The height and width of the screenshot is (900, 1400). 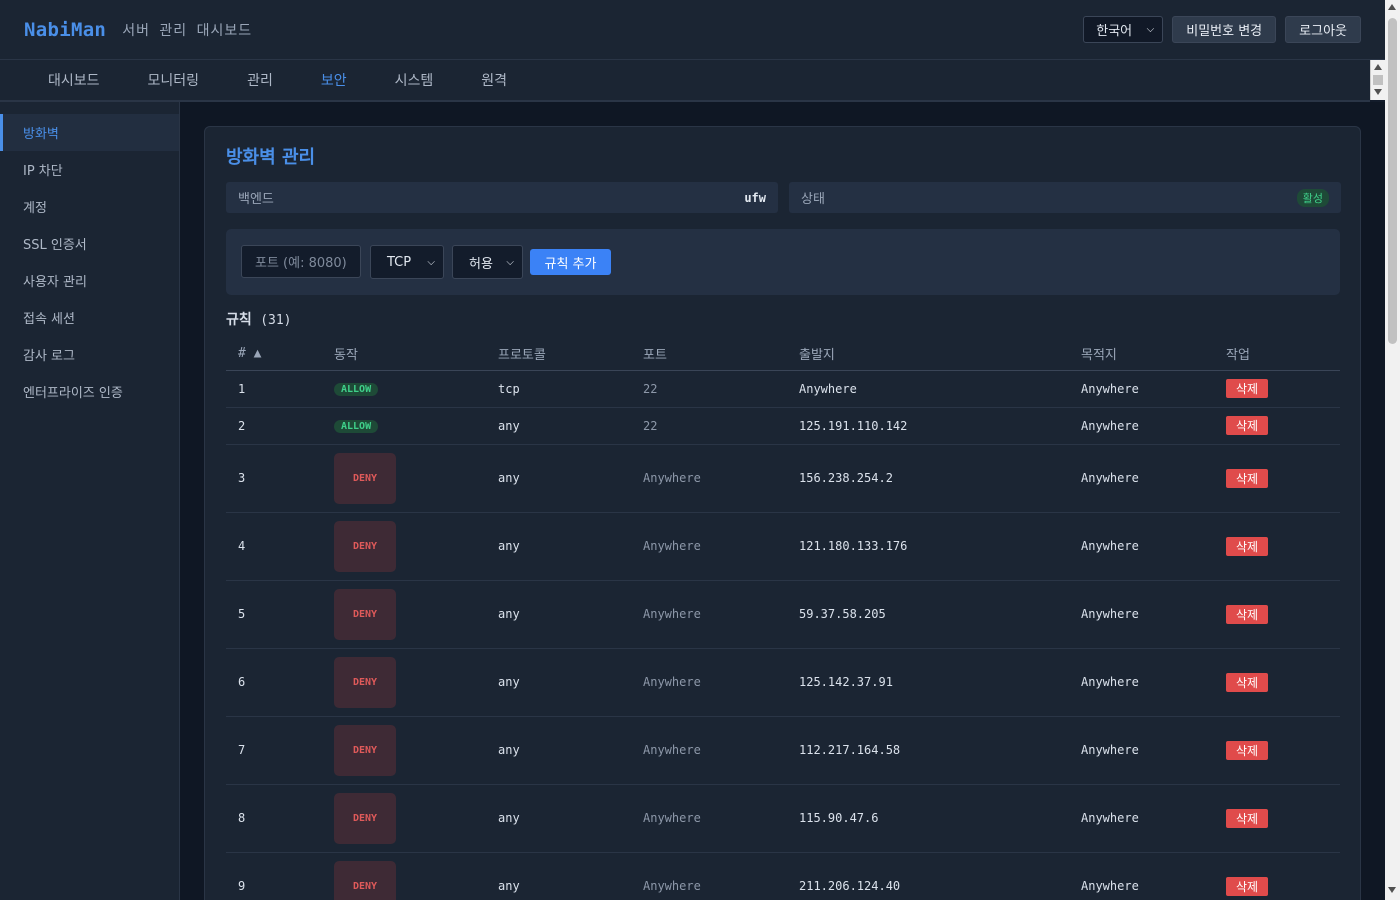 What do you see at coordinates (928, 818) in the screenshot?
I see `rule-from: 115.90.47.6` at bounding box center [928, 818].